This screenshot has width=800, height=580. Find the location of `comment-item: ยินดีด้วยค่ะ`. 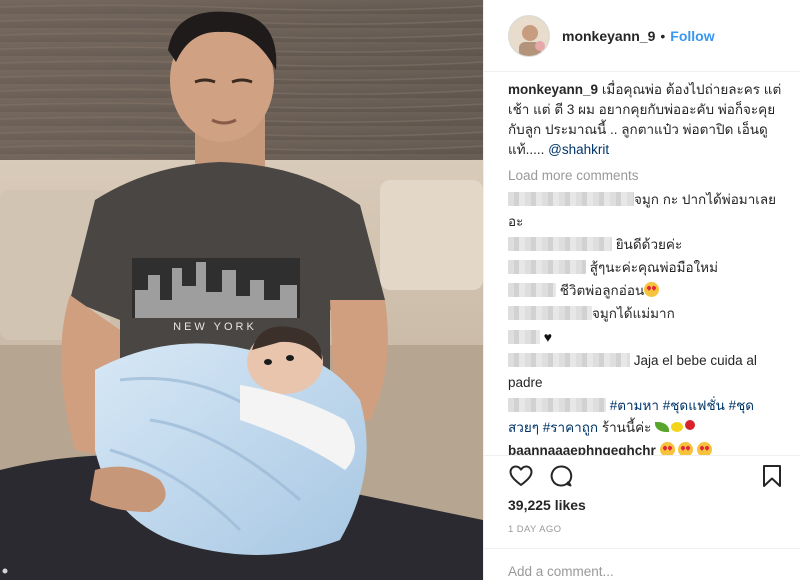

comment-item: ยินดีด้วยค่ะ is located at coordinates (646, 245).